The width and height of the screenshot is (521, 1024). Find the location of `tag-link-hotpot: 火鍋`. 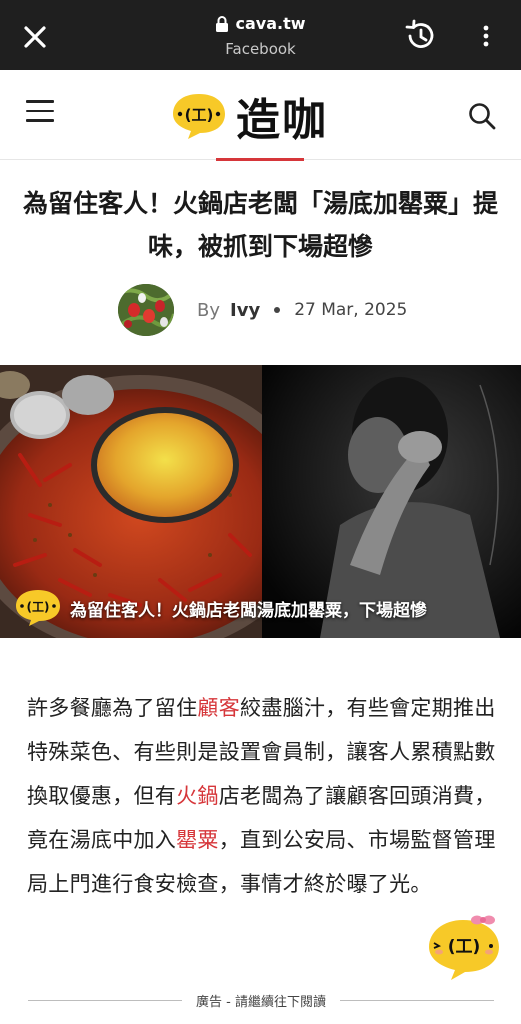

tag-link-hotpot: 火鍋 is located at coordinates (197, 796).